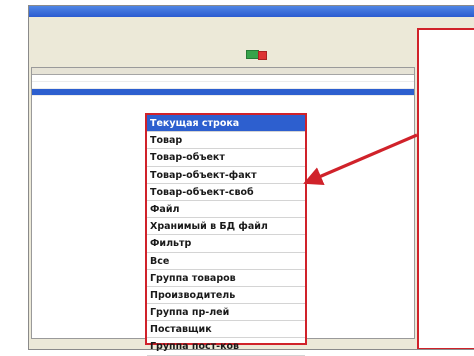 This screenshot has height=356, width=474. I want to click on window-titlebar, so click(251, 11).